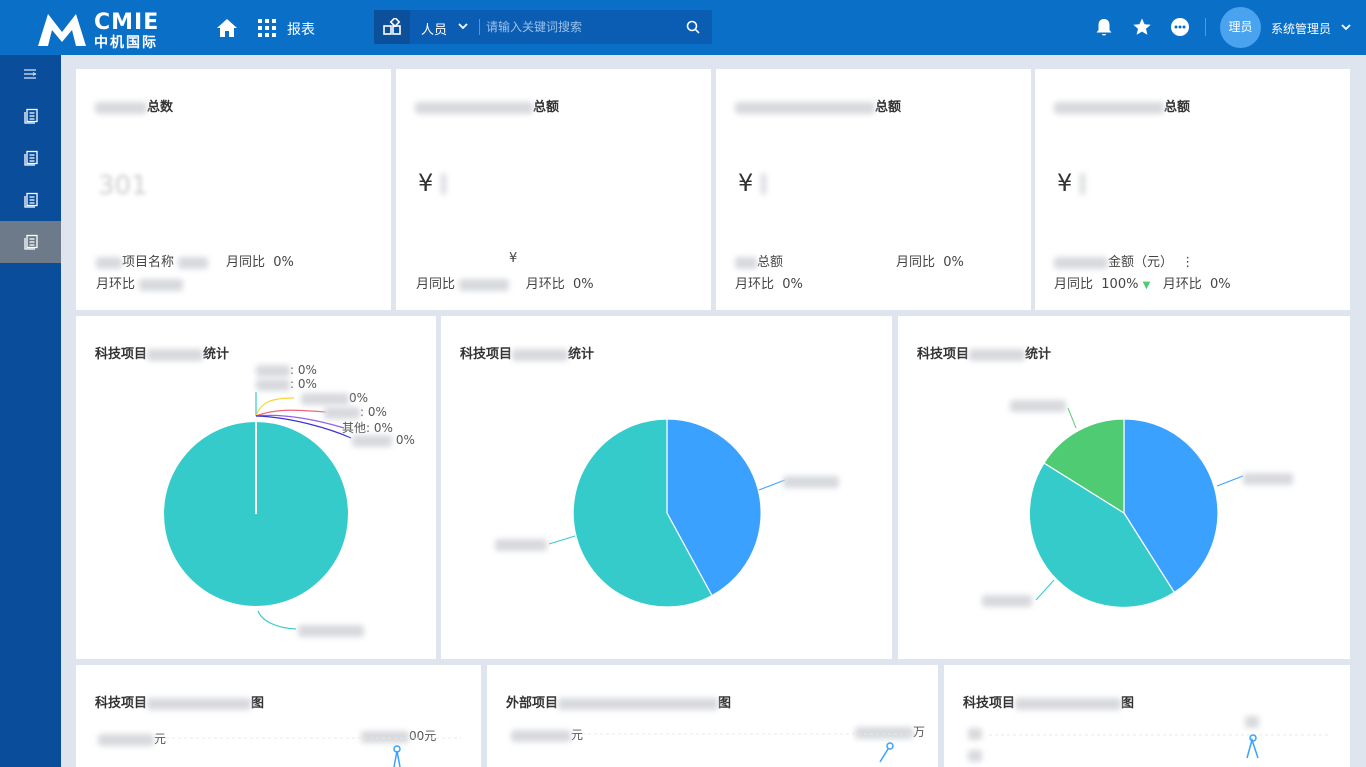  I want to click on apps-icon, so click(392, 26).